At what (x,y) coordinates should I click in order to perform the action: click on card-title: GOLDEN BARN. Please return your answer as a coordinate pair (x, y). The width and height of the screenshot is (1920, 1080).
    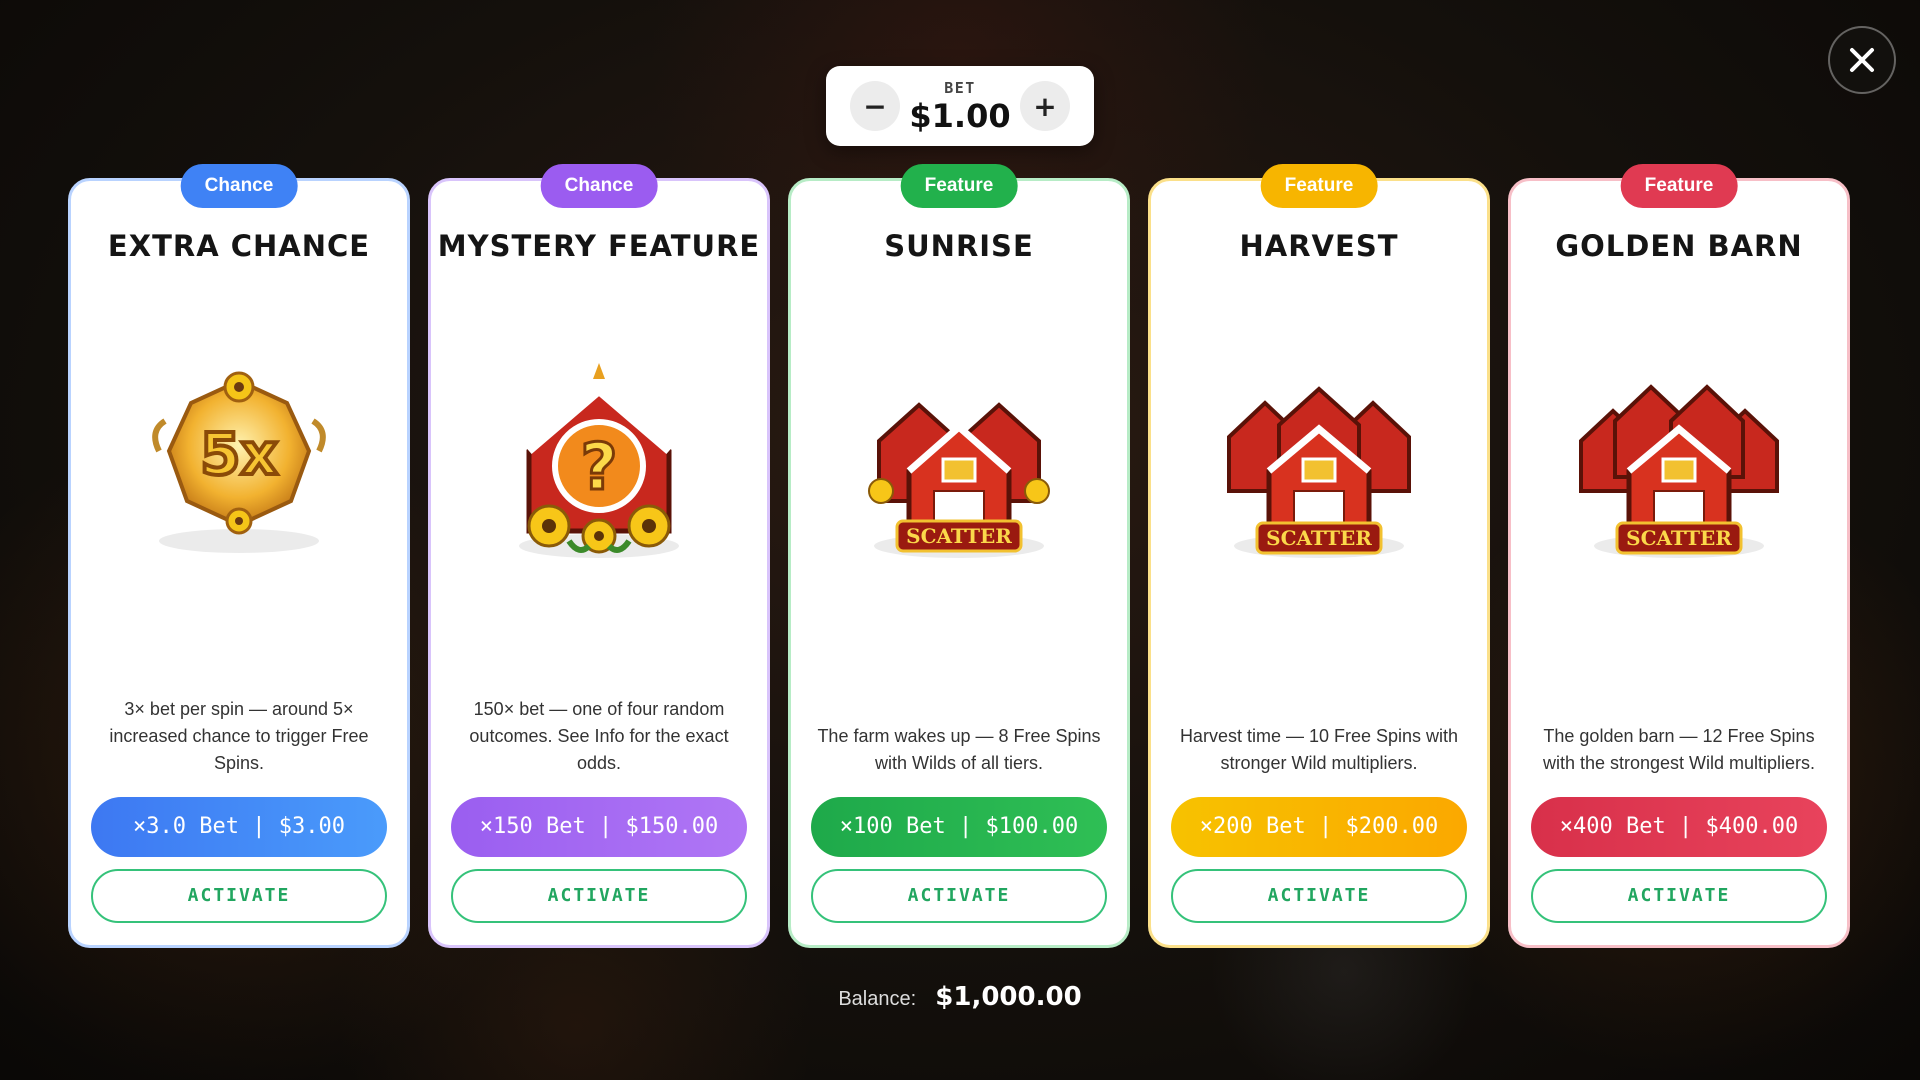
    Looking at the image, I should click on (1679, 246).